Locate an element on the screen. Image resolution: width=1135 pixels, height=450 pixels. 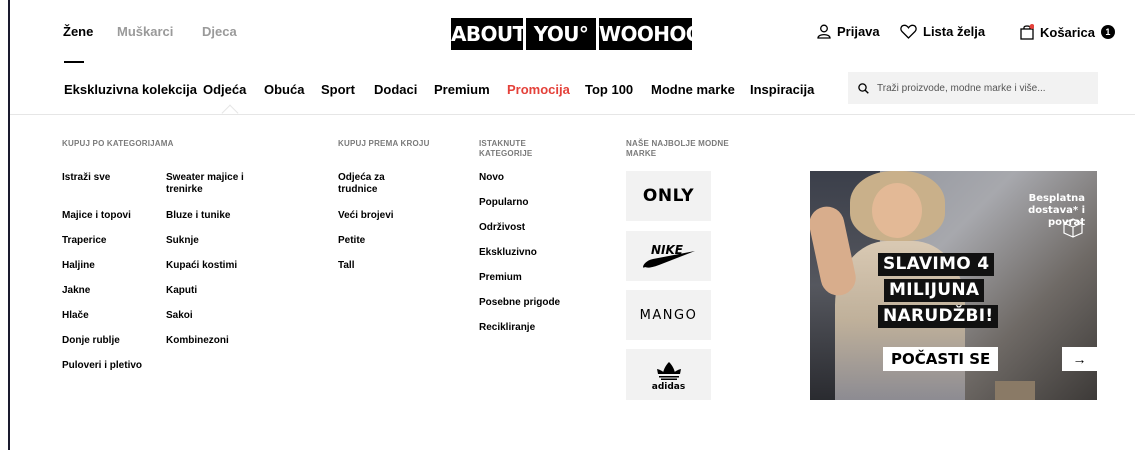
categories-title: KUPUJ PO KATEGORIJAMA is located at coordinates (118, 143).